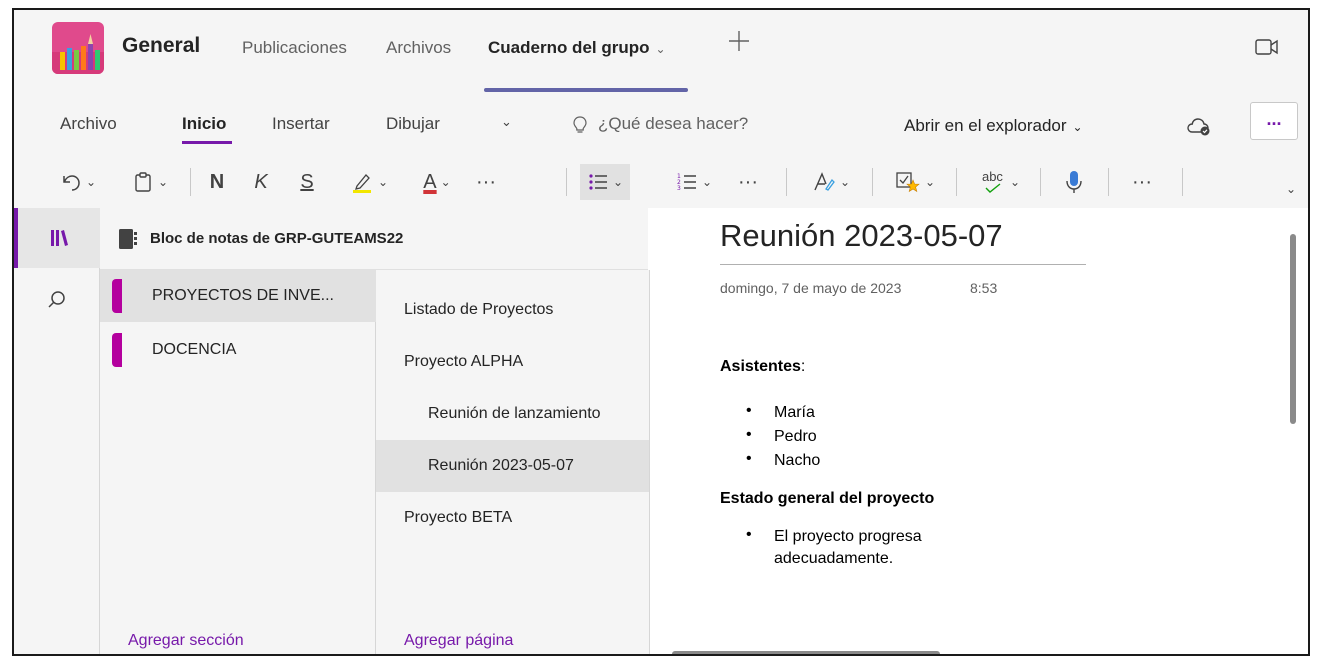 This screenshot has height=660, width=1321. What do you see at coordinates (993, 126) in the screenshot?
I see `open-in-explorer-button: Abrir en el explorador ⌄` at bounding box center [993, 126].